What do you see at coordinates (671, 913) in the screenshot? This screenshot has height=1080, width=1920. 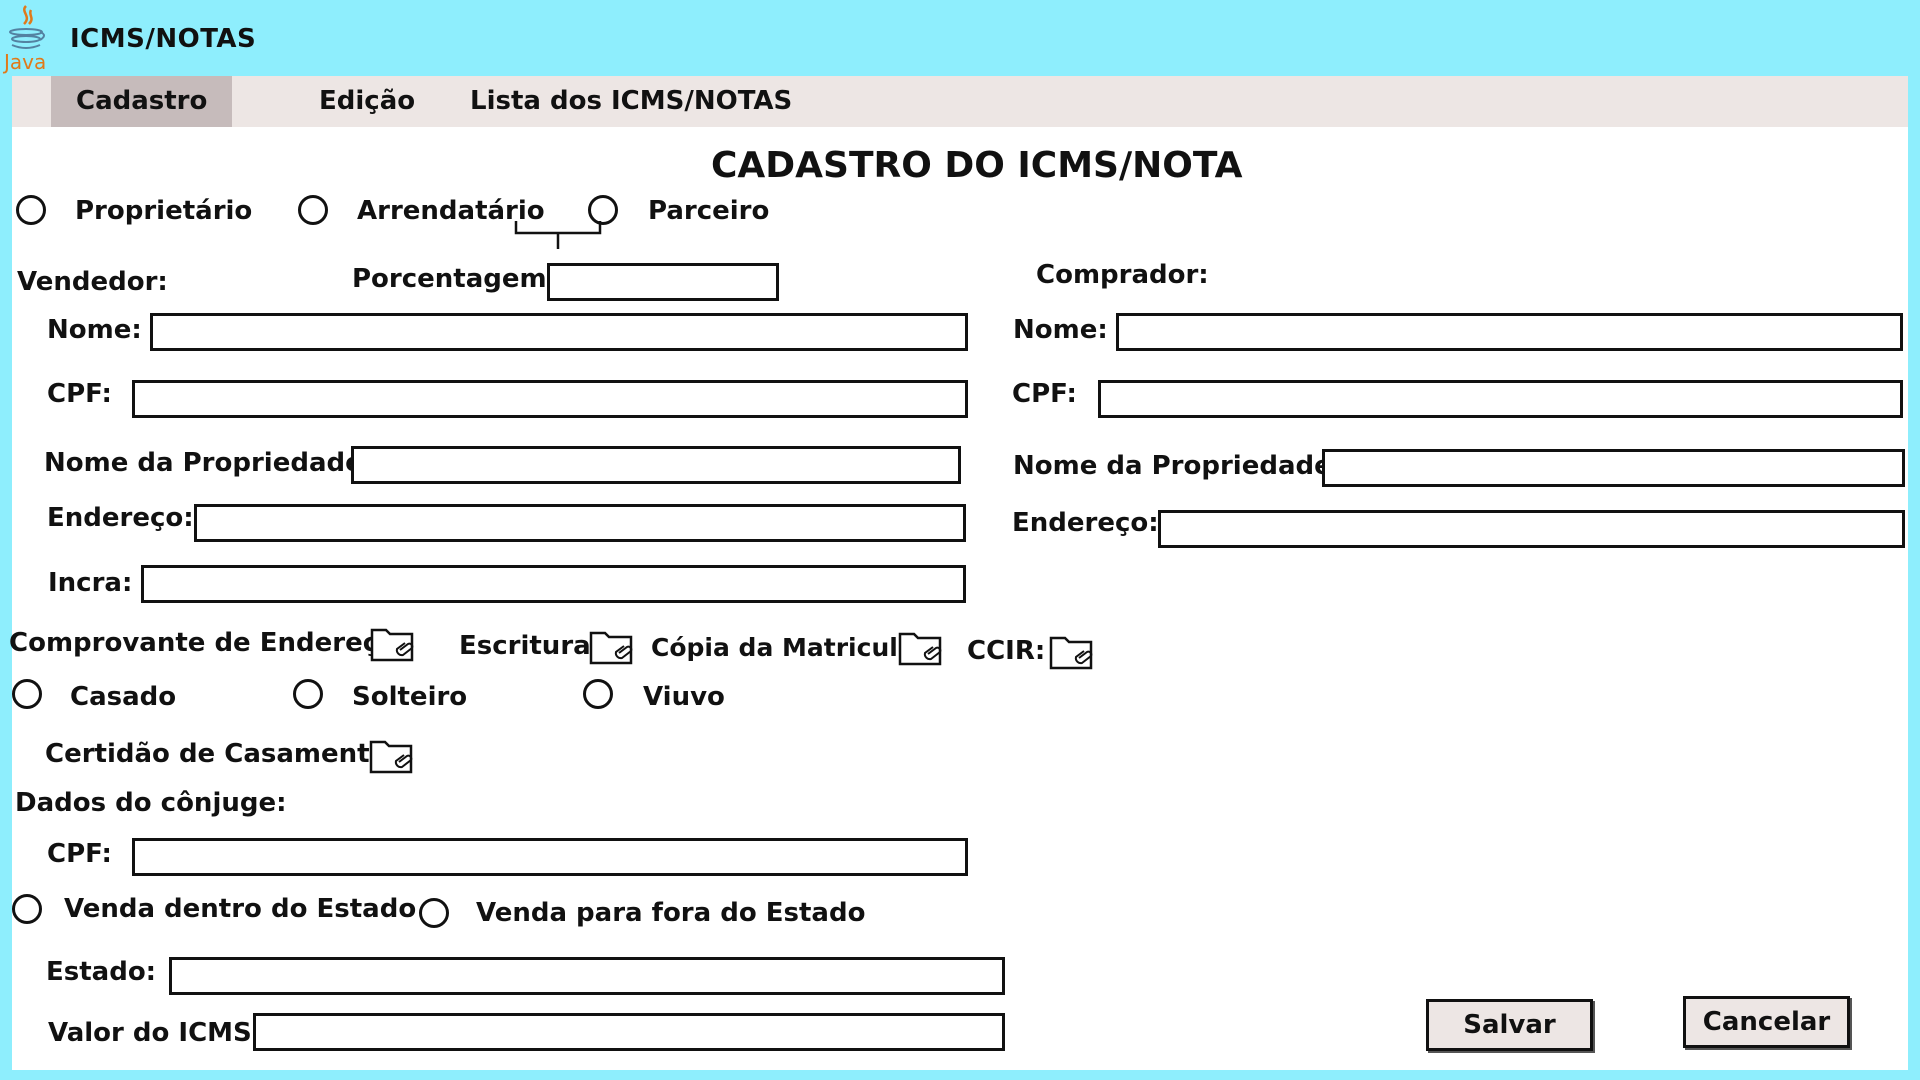 I see `radio-label-venda-fora: Venda para fora do Estado` at bounding box center [671, 913].